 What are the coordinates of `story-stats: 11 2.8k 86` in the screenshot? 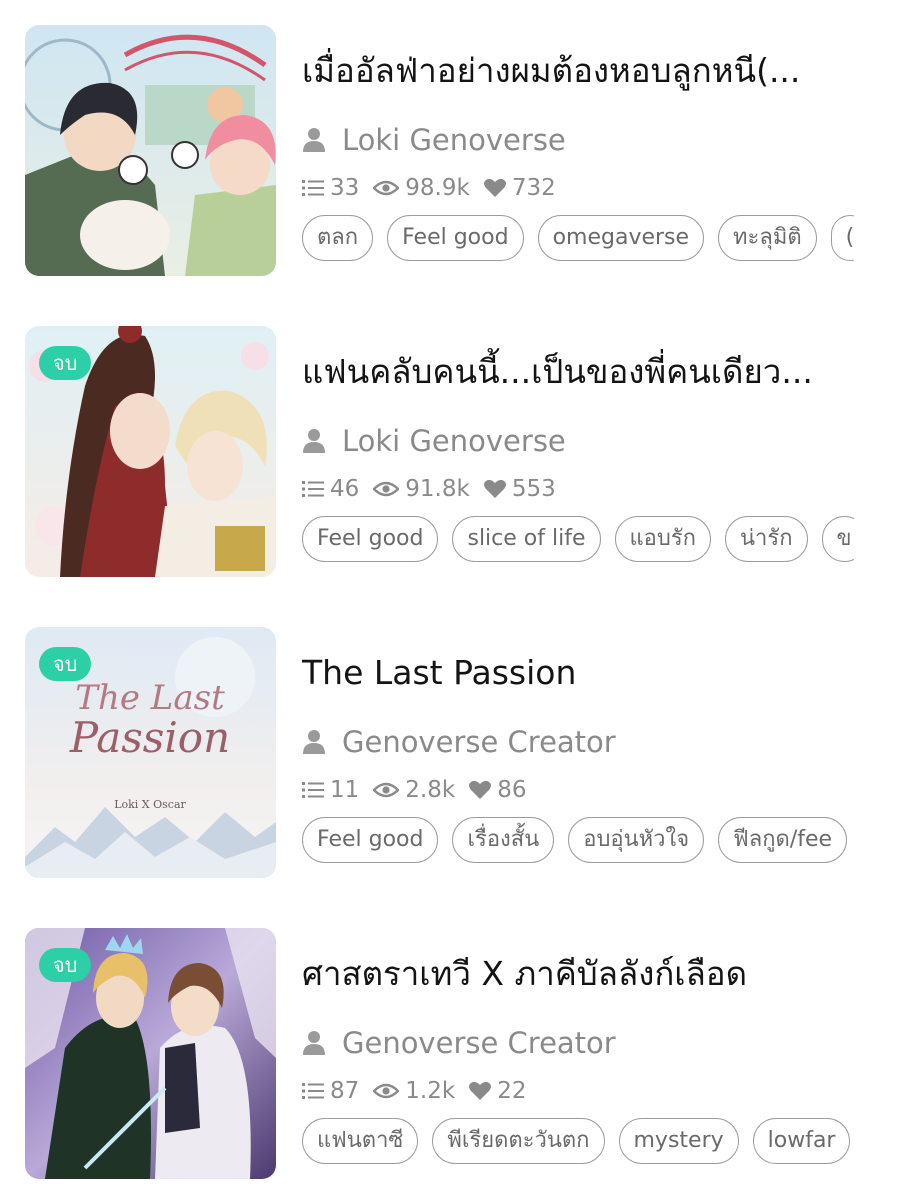 It's located at (421, 790).